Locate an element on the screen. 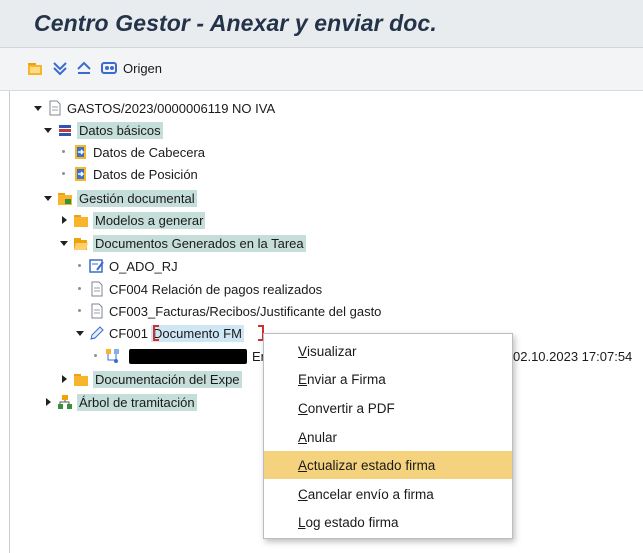 The image size is (643, 553). node-o-ado: O_ADO_RJ is located at coordinates (126, 266).